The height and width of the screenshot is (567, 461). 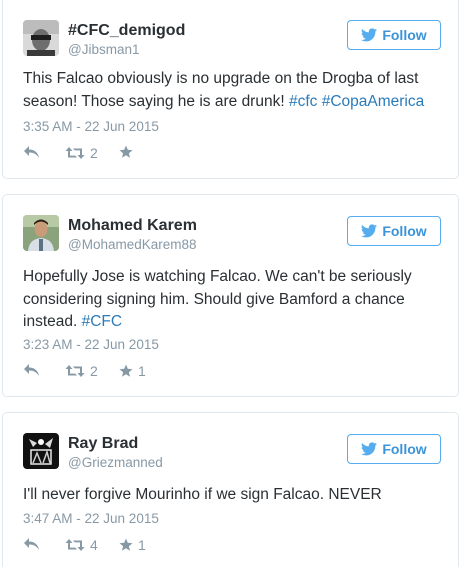 I want to click on user-handle: @MohamedKarem88, so click(x=132, y=244).